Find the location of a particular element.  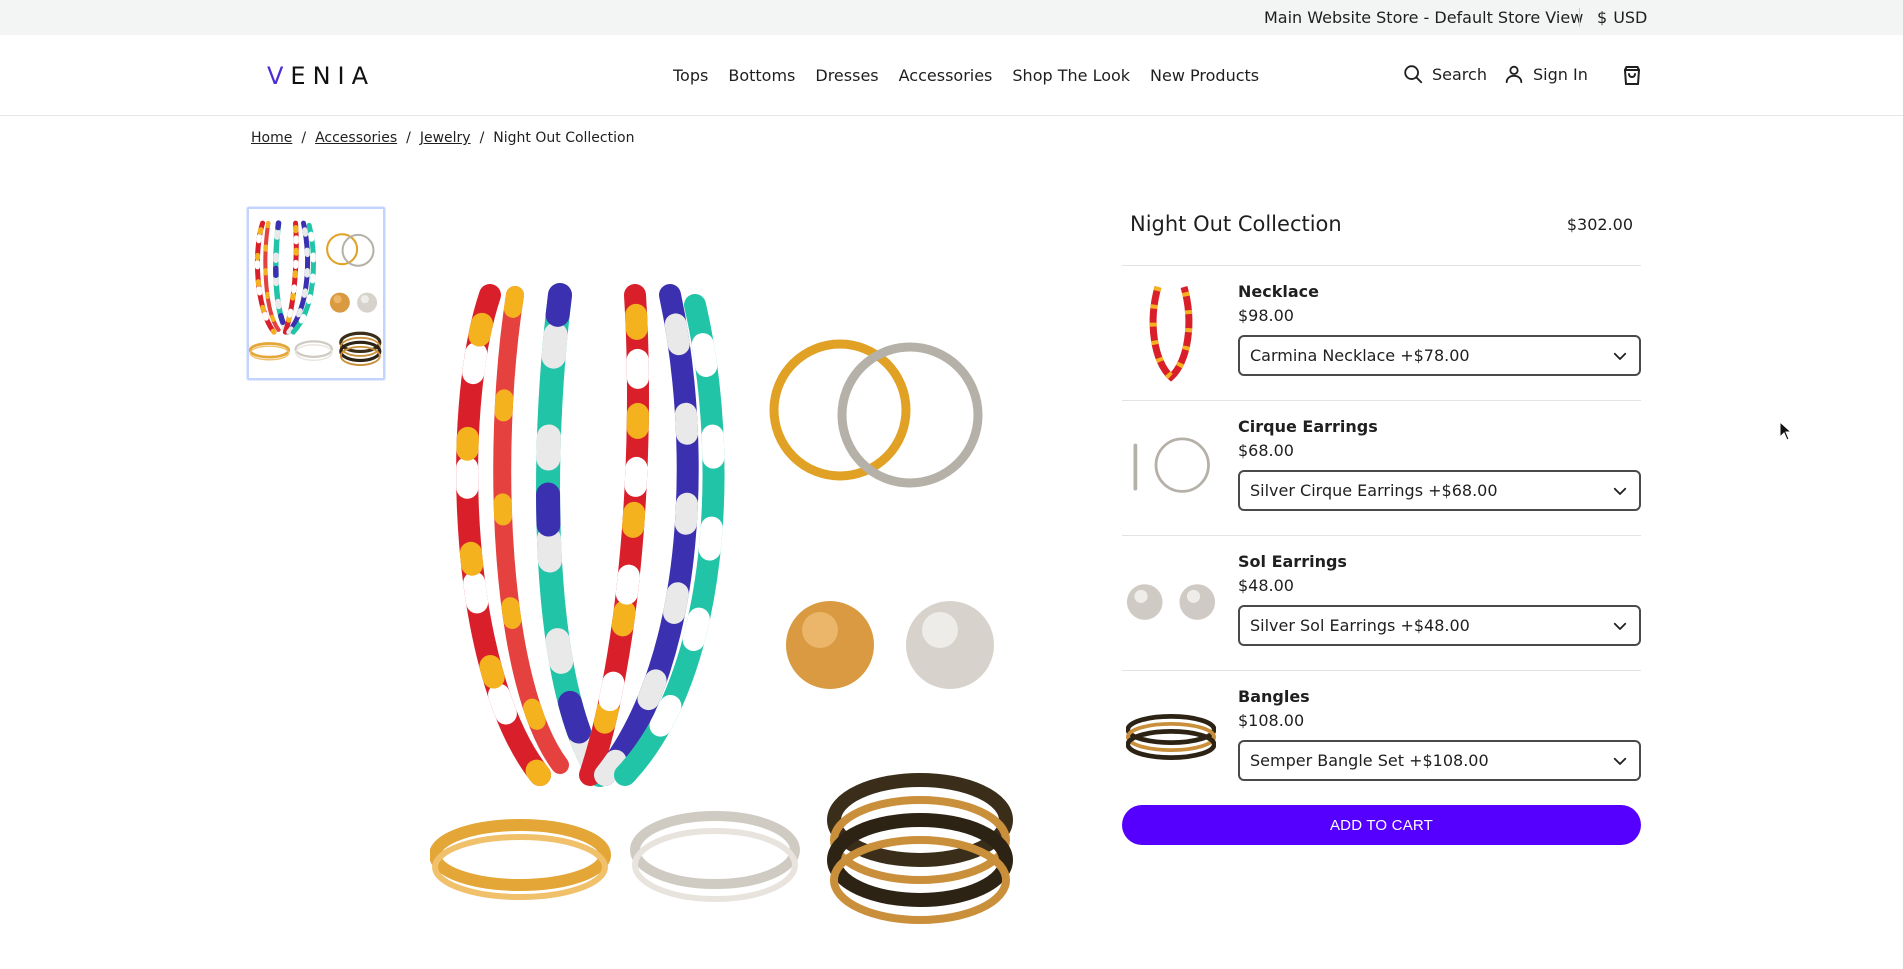

venia-logo: VENIA is located at coordinates (321, 76).